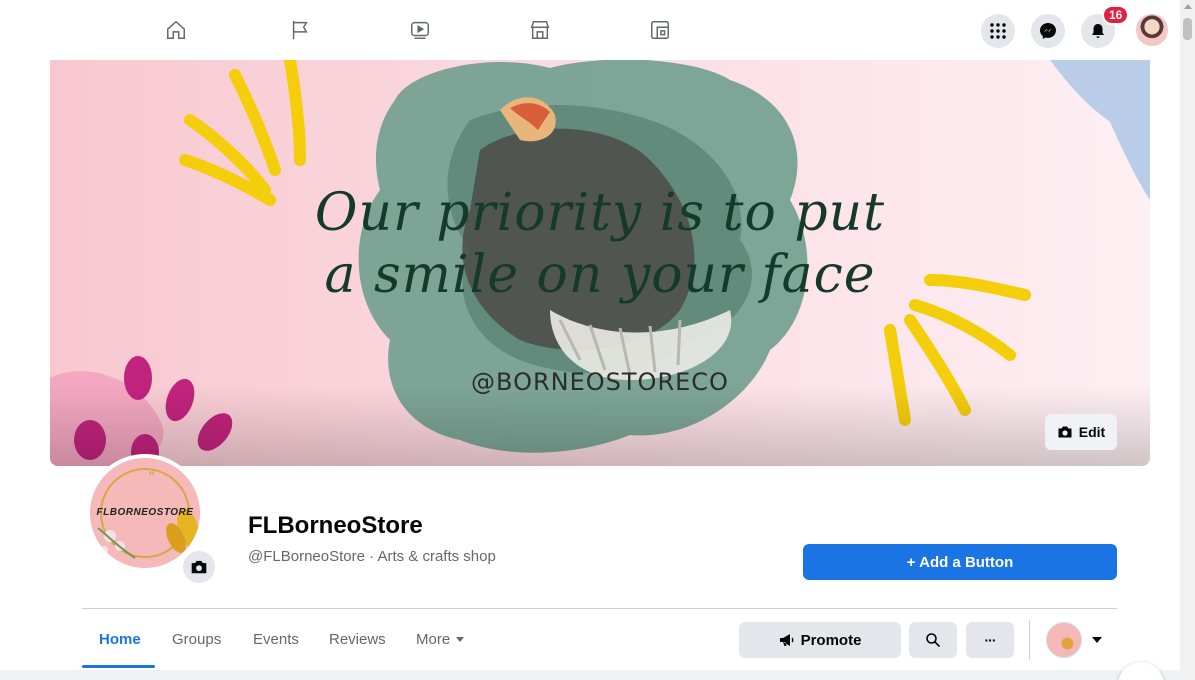 The width and height of the screenshot is (1195, 680). I want to click on marketplace-icon, so click(540, 30).